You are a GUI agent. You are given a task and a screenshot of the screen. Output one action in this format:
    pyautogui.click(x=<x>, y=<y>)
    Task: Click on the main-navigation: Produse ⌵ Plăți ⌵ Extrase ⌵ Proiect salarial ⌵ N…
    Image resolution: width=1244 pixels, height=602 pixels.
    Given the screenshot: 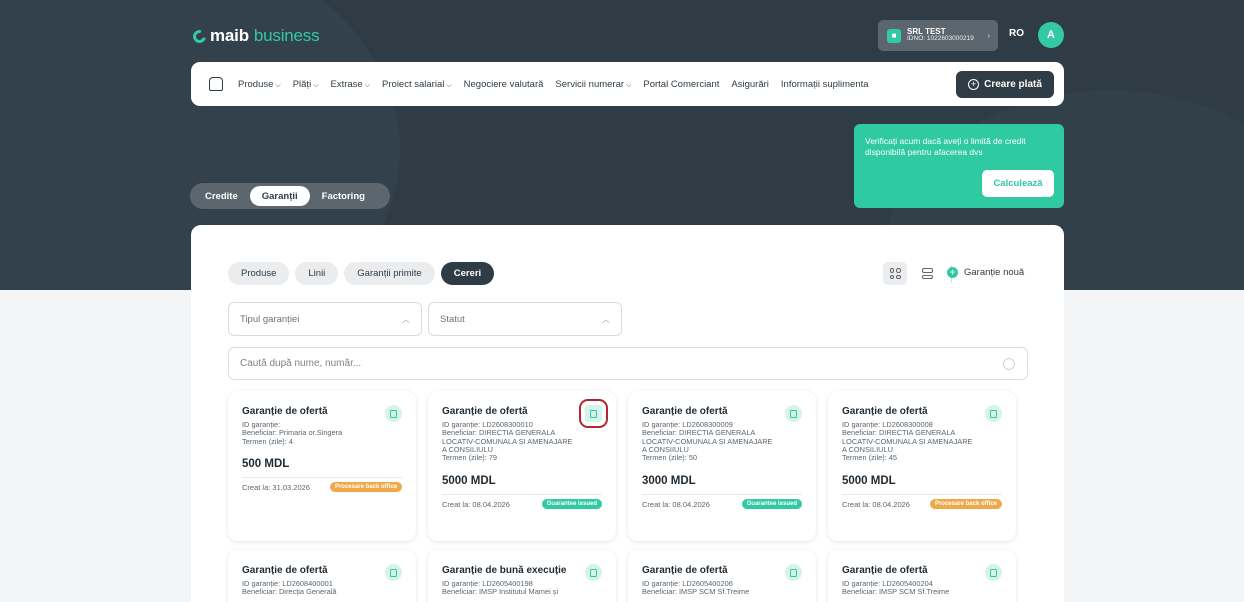 What is the action you would take?
    pyautogui.click(x=627, y=84)
    